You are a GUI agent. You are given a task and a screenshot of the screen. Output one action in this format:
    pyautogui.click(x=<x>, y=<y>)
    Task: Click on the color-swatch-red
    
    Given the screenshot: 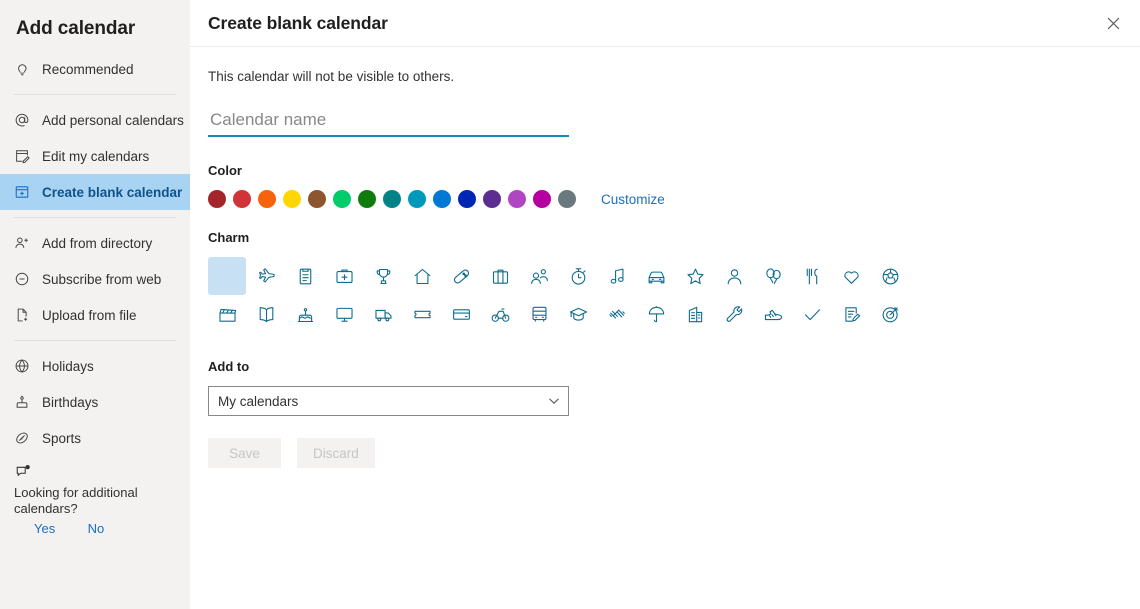 What is the action you would take?
    pyautogui.click(x=242, y=199)
    